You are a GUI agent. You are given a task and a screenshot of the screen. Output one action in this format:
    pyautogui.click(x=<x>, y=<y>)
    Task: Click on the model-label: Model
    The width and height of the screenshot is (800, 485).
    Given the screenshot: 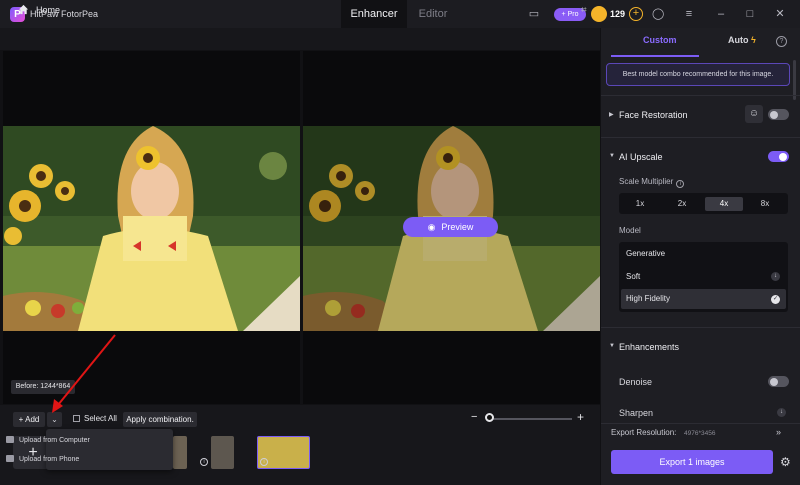 What is the action you would take?
    pyautogui.click(x=630, y=230)
    